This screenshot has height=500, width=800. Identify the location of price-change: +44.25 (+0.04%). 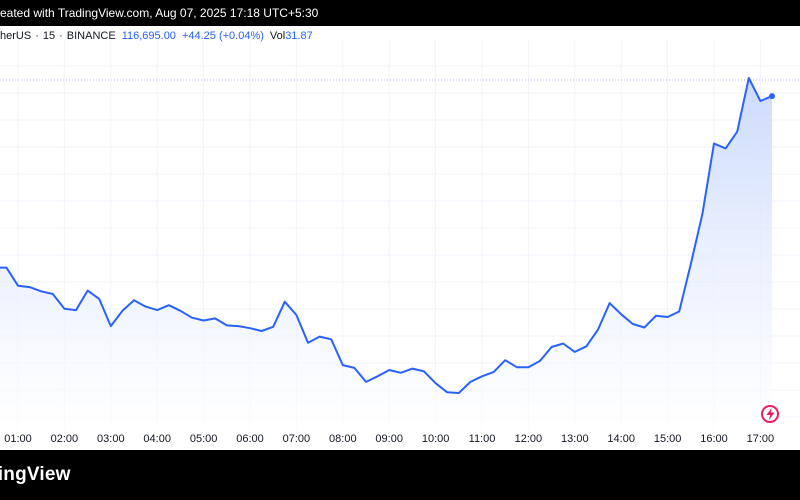
(222, 36).